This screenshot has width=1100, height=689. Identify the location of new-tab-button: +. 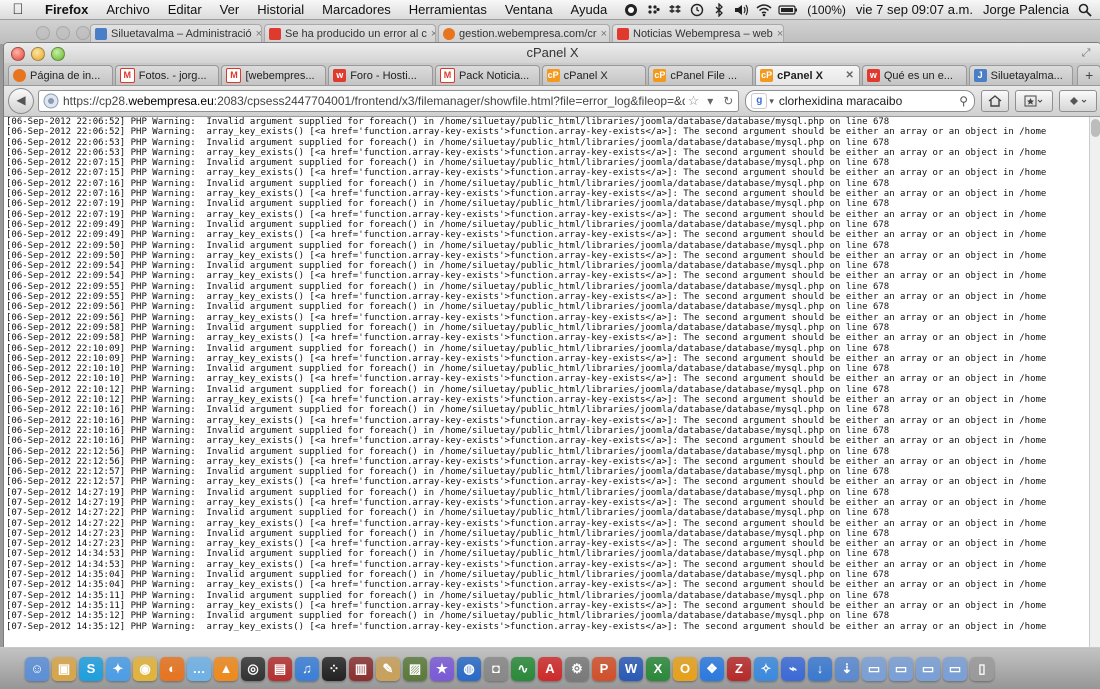
(1088, 75).